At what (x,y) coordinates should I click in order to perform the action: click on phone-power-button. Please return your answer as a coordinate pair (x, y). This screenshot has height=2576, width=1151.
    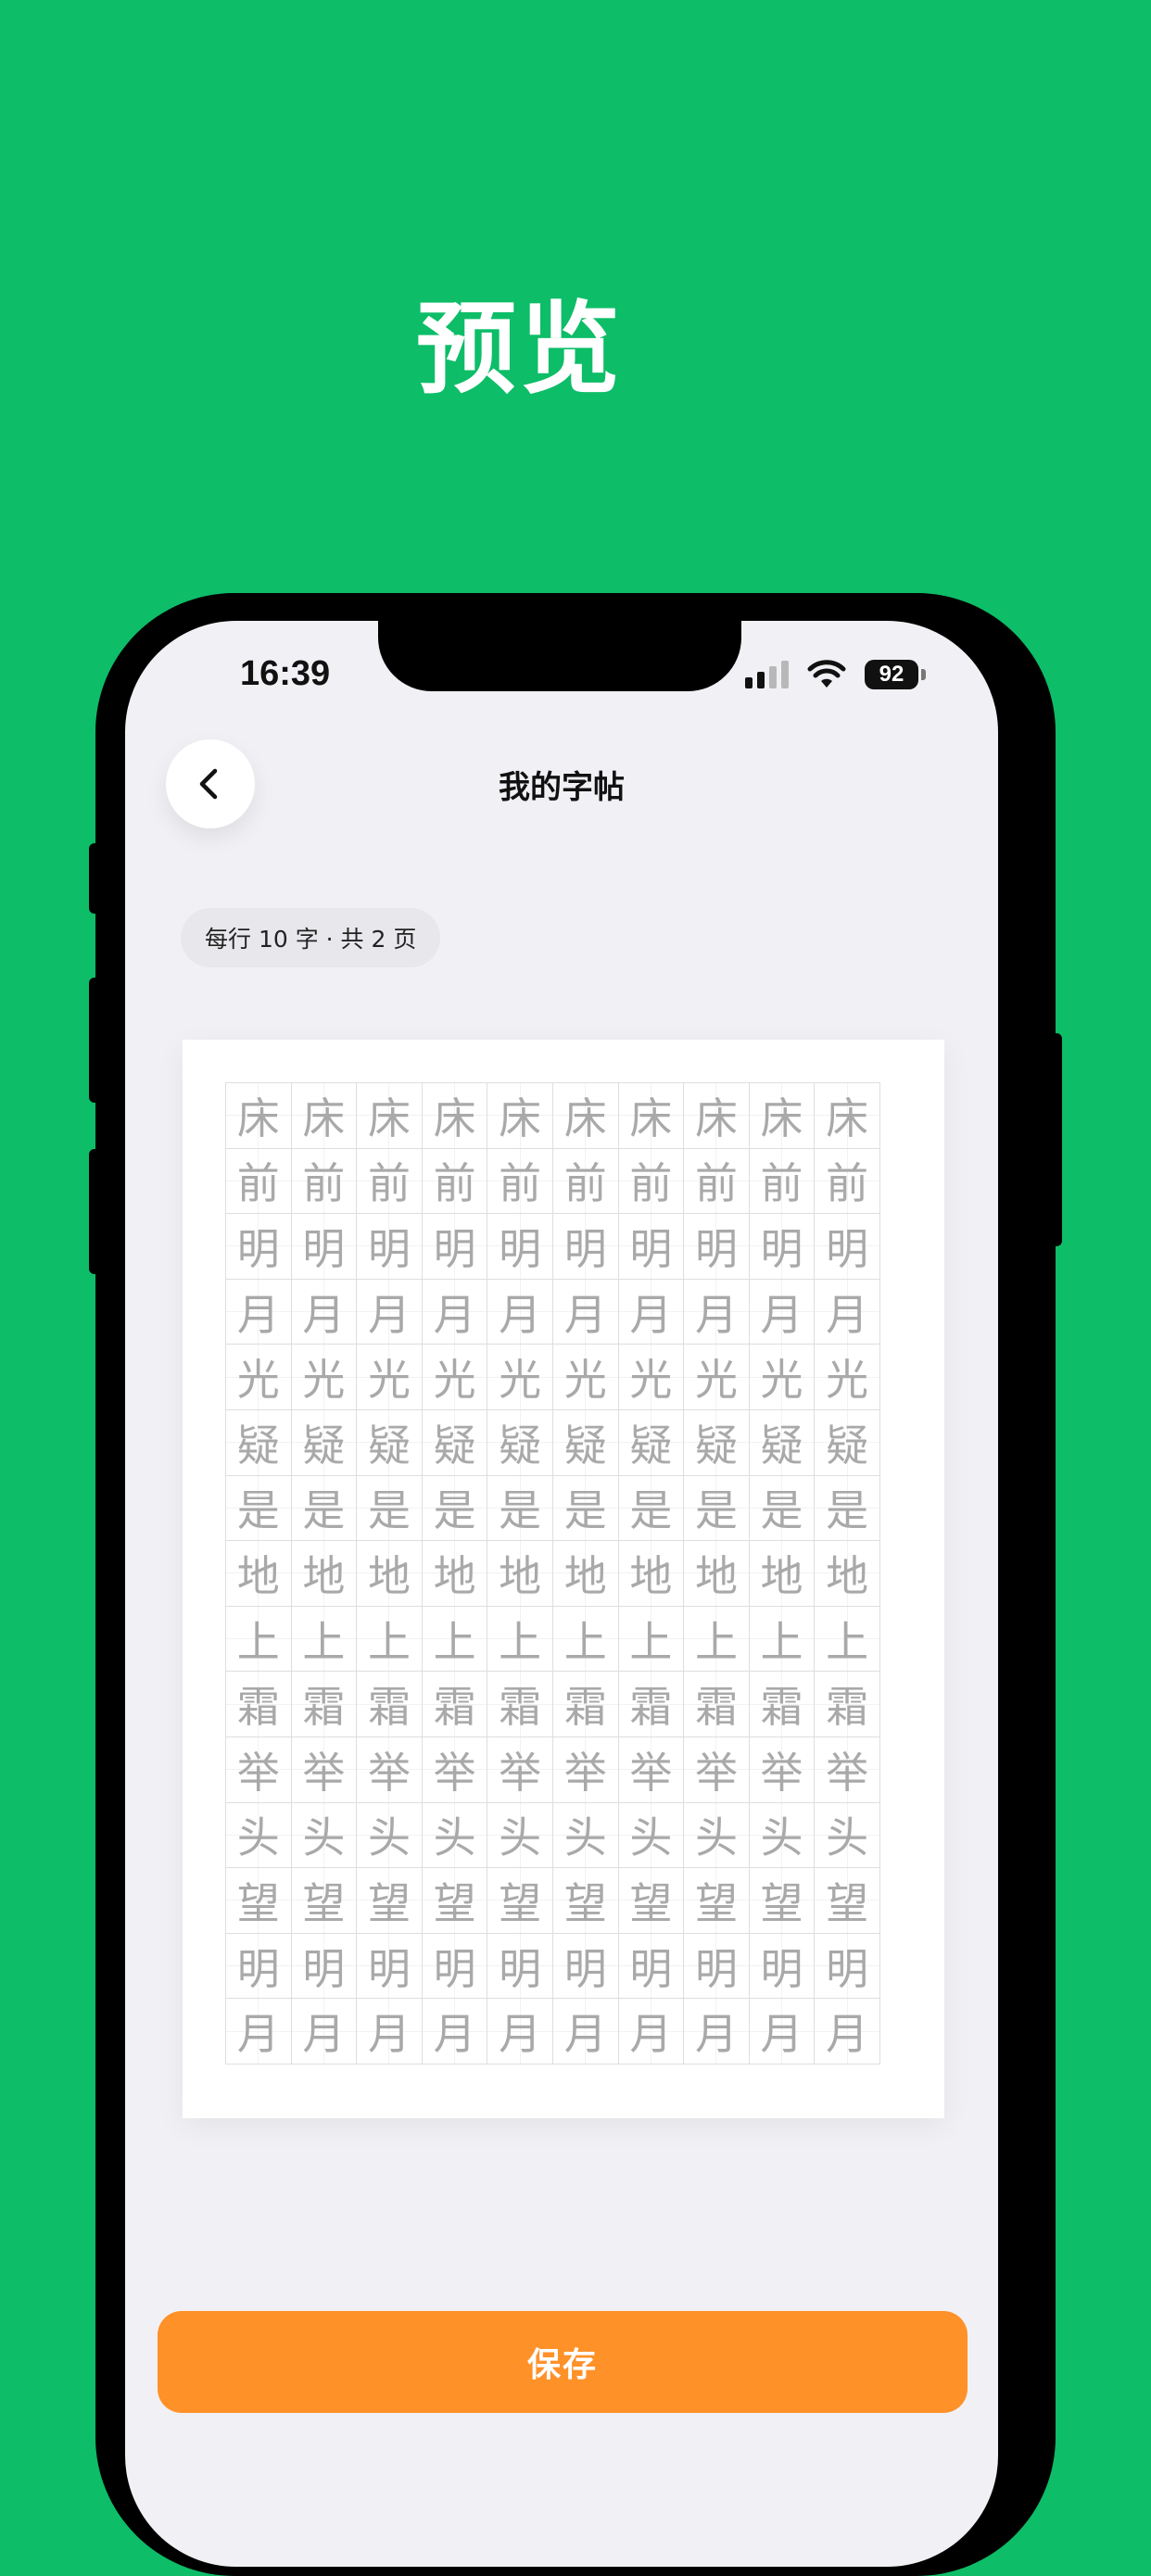
    Looking at the image, I should click on (1056, 1139).